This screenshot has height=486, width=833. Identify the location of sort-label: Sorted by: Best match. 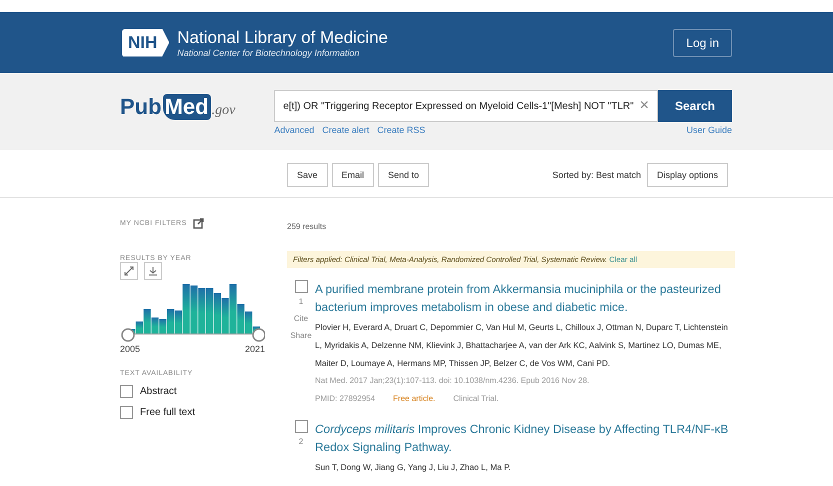
(596, 175).